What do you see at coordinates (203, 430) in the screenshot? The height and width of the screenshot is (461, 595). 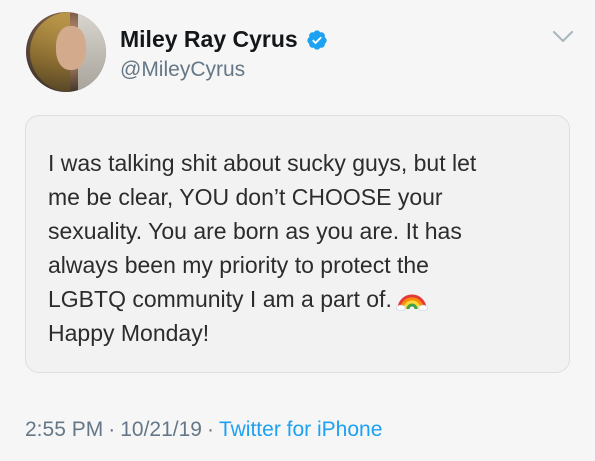 I see `tweet-meta: 2:55 PM · 10/21/19 · Twitter for iPhone` at bounding box center [203, 430].